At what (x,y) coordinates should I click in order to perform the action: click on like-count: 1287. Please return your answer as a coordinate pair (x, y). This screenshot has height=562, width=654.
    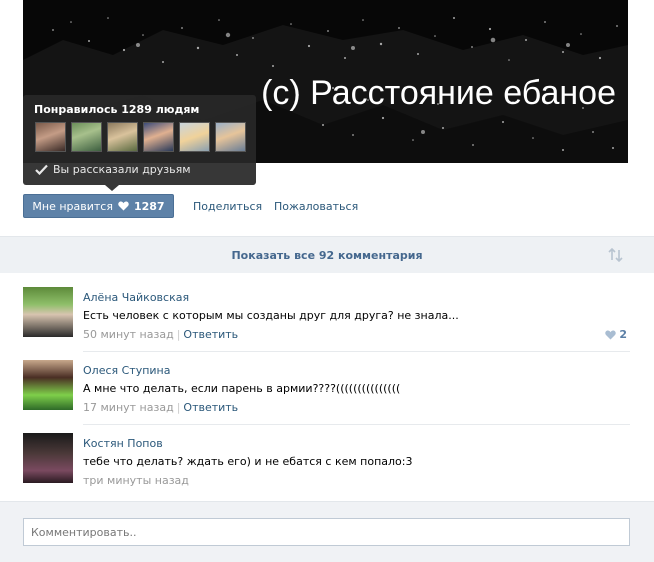
    Looking at the image, I should click on (149, 206).